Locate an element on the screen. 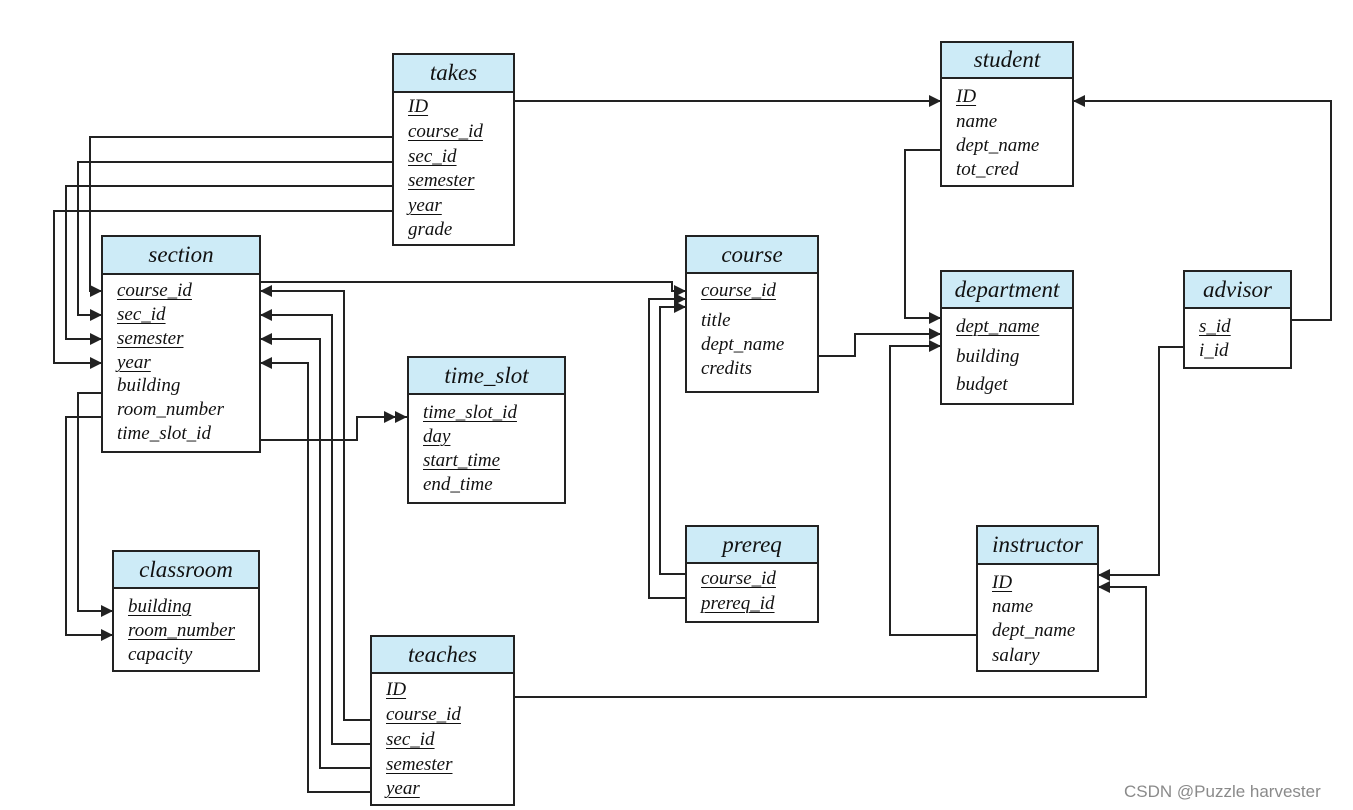 This screenshot has width=1353, height=810. table-title: advisor is located at coordinates (1237, 290).